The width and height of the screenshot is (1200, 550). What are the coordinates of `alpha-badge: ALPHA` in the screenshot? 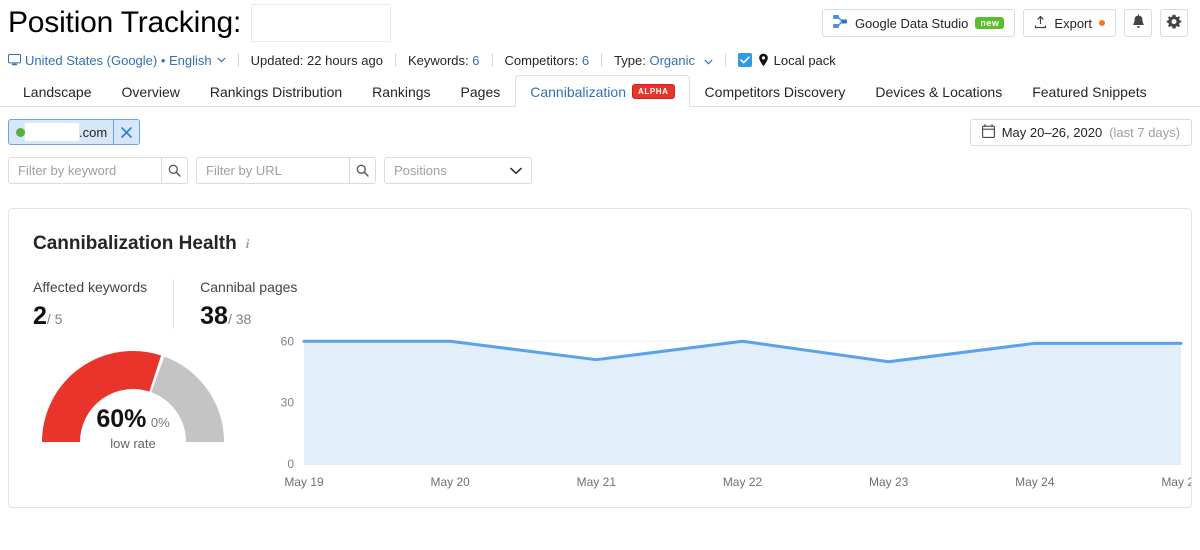 It's located at (653, 91).